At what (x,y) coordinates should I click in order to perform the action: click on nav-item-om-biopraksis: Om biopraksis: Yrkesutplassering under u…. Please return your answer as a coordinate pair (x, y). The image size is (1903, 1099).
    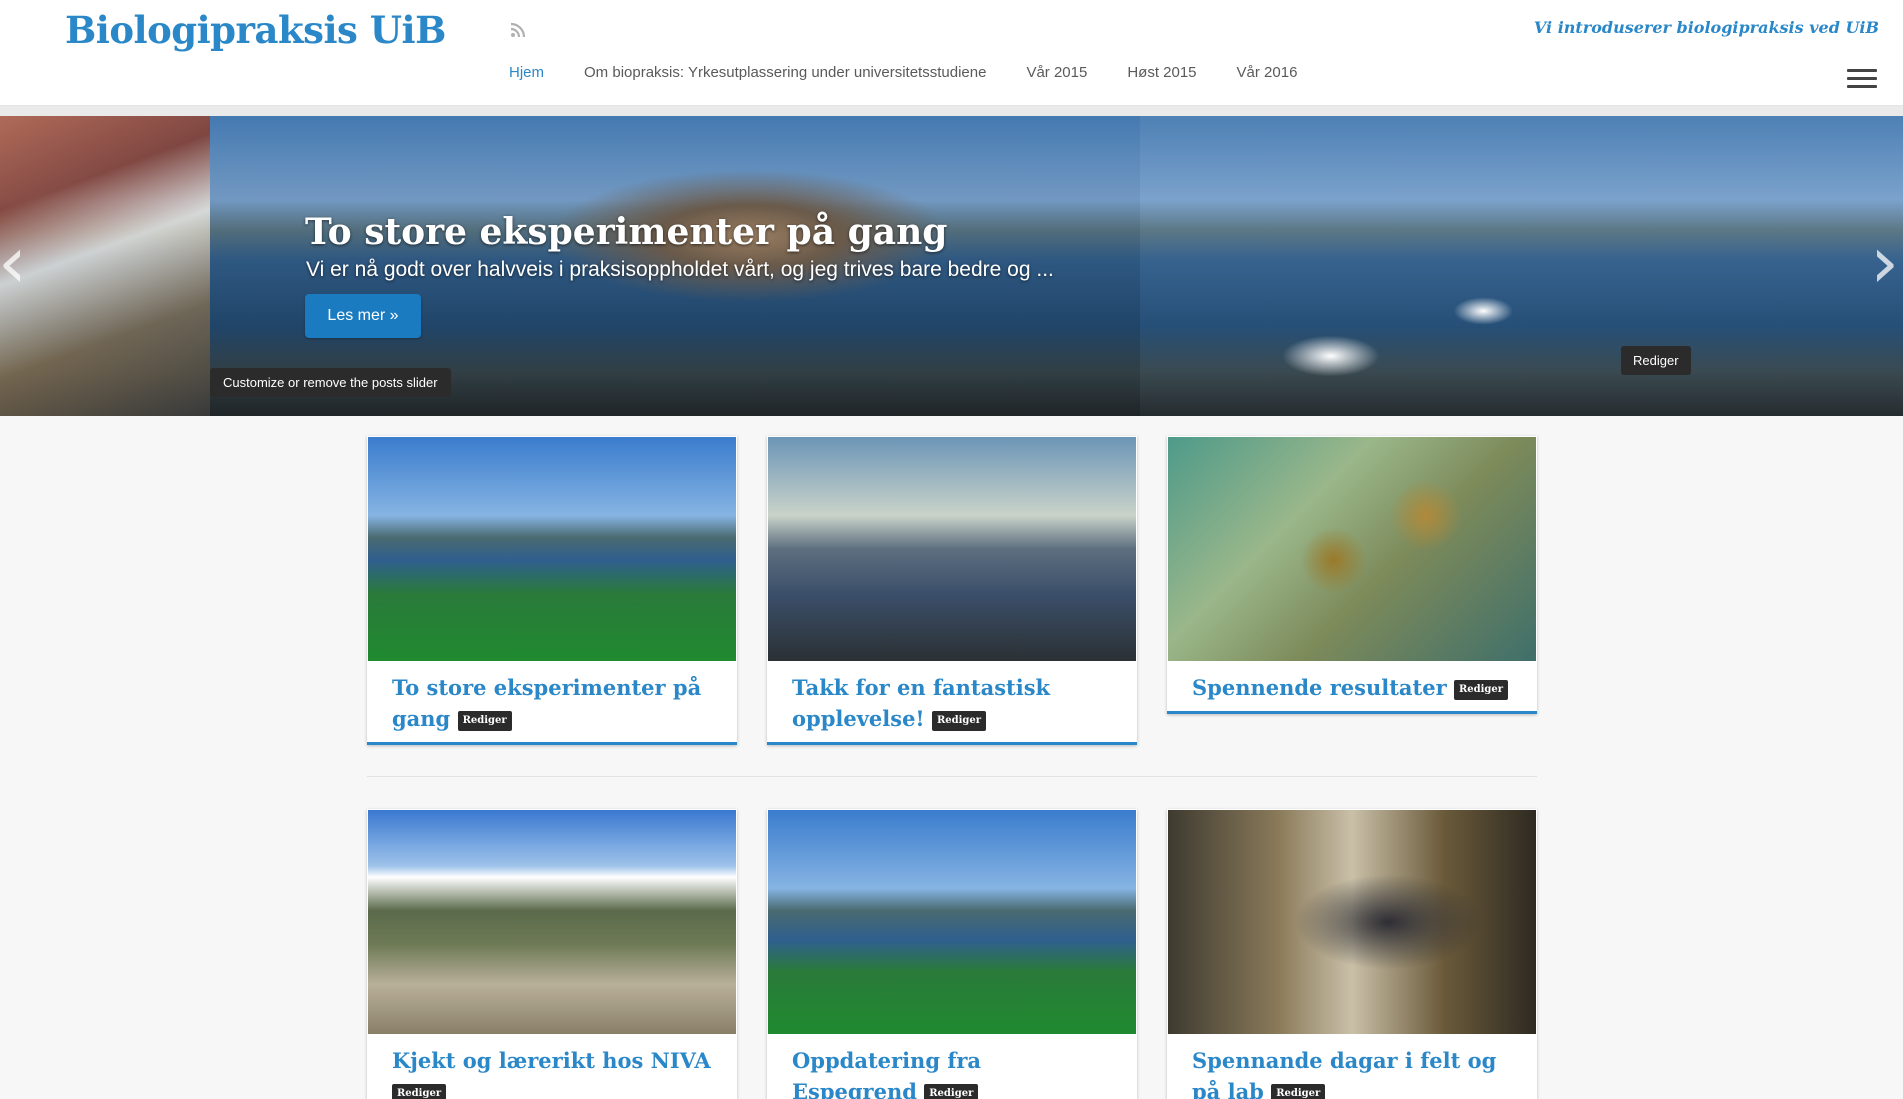
    Looking at the image, I should click on (785, 72).